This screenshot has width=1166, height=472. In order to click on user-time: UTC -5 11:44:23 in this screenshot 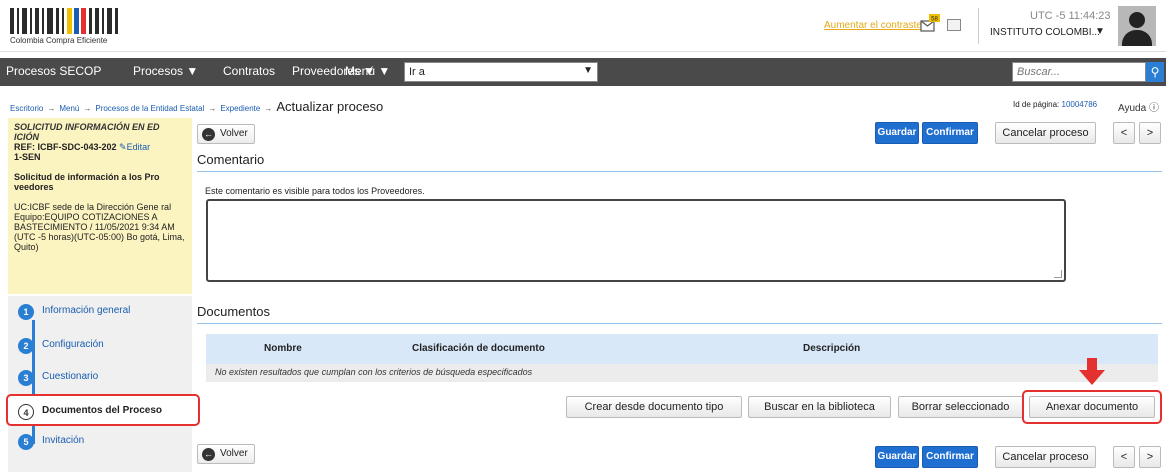, I will do `click(1070, 16)`.